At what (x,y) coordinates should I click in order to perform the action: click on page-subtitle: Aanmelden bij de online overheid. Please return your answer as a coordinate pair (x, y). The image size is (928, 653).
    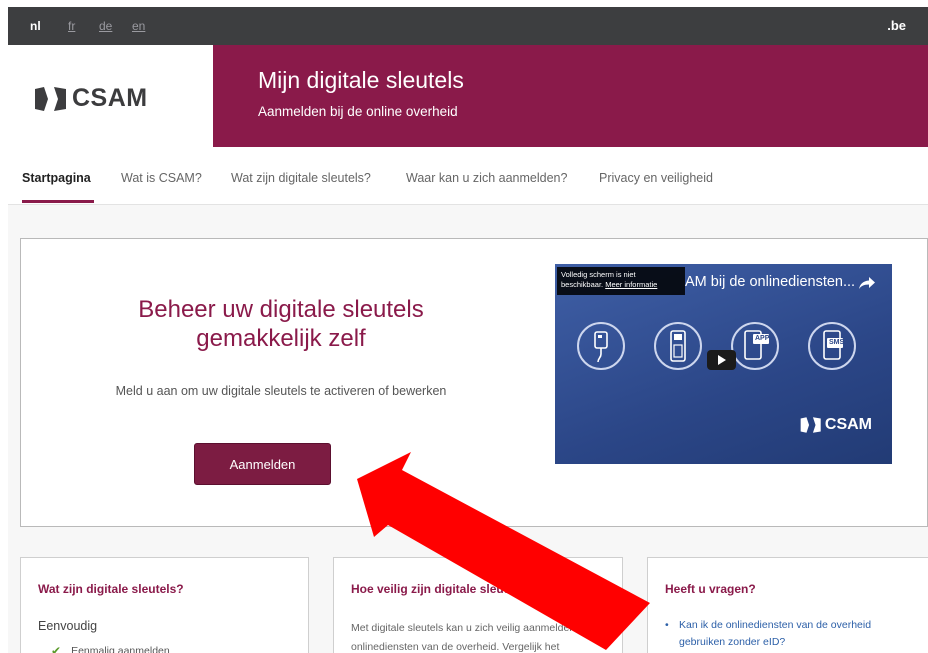
    Looking at the image, I should click on (358, 111).